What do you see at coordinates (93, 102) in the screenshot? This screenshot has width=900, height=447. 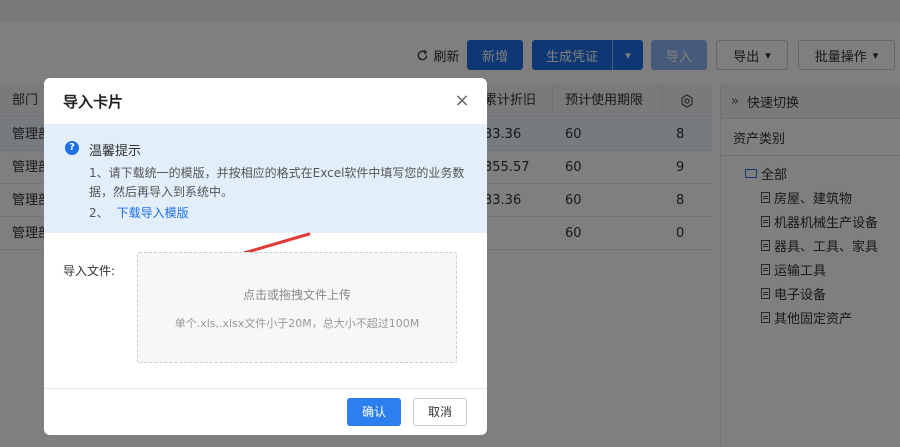 I see `dialog-title: 导入卡片` at bounding box center [93, 102].